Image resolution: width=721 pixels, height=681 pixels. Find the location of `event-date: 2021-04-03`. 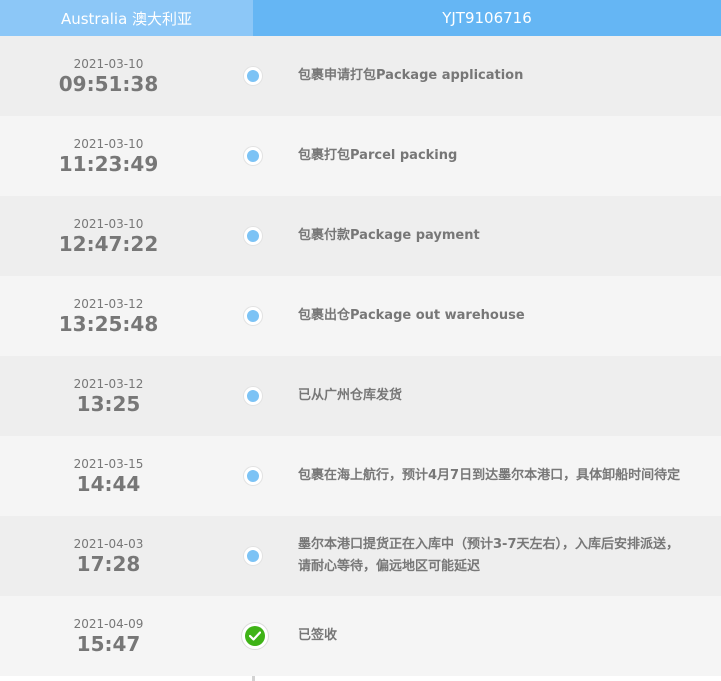

event-date: 2021-04-03 is located at coordinates (108, 543).